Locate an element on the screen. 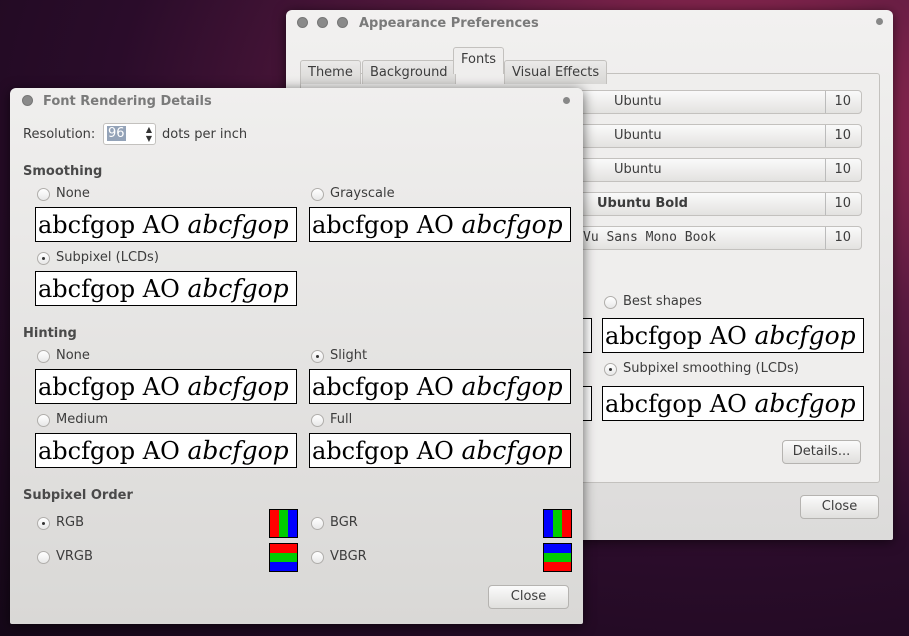 This screenshot has height=636, width=909. font-button-desktop: Ubuntu 10 is located at coordinates (716, 170).